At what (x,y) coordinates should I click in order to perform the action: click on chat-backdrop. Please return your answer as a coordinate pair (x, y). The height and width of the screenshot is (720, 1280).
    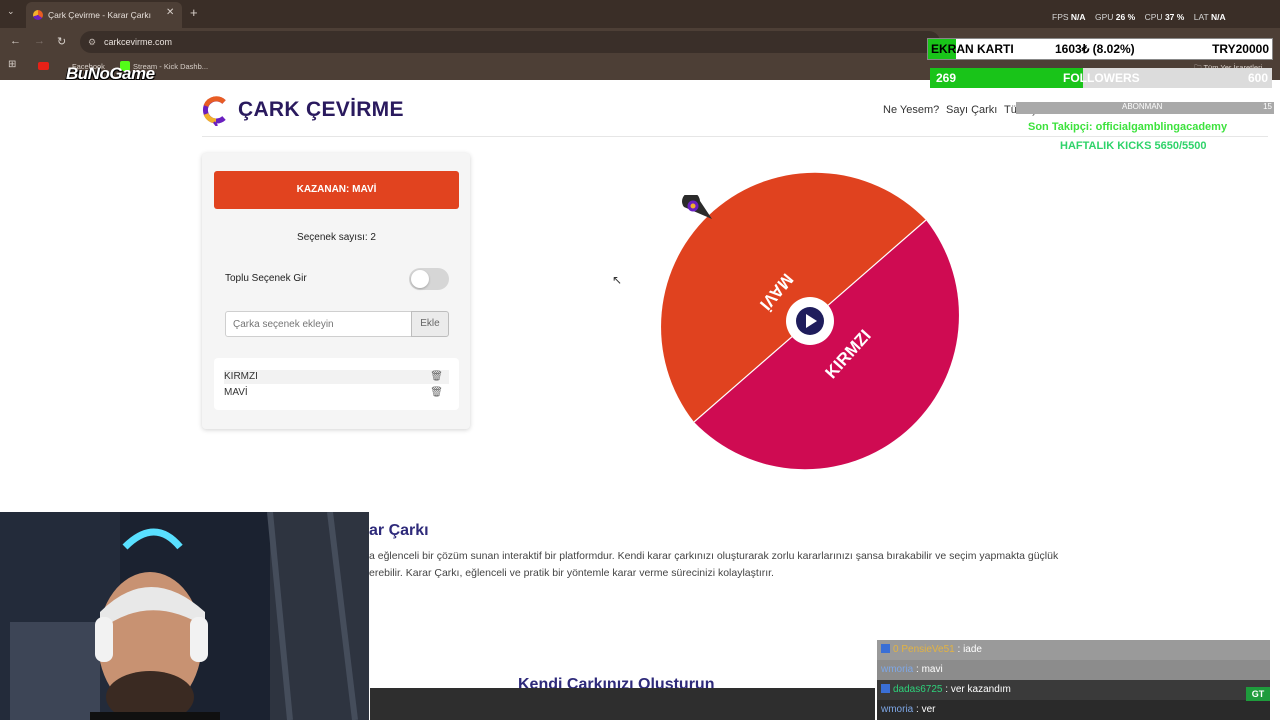
    Looking at the image, I should click on (622, 704).